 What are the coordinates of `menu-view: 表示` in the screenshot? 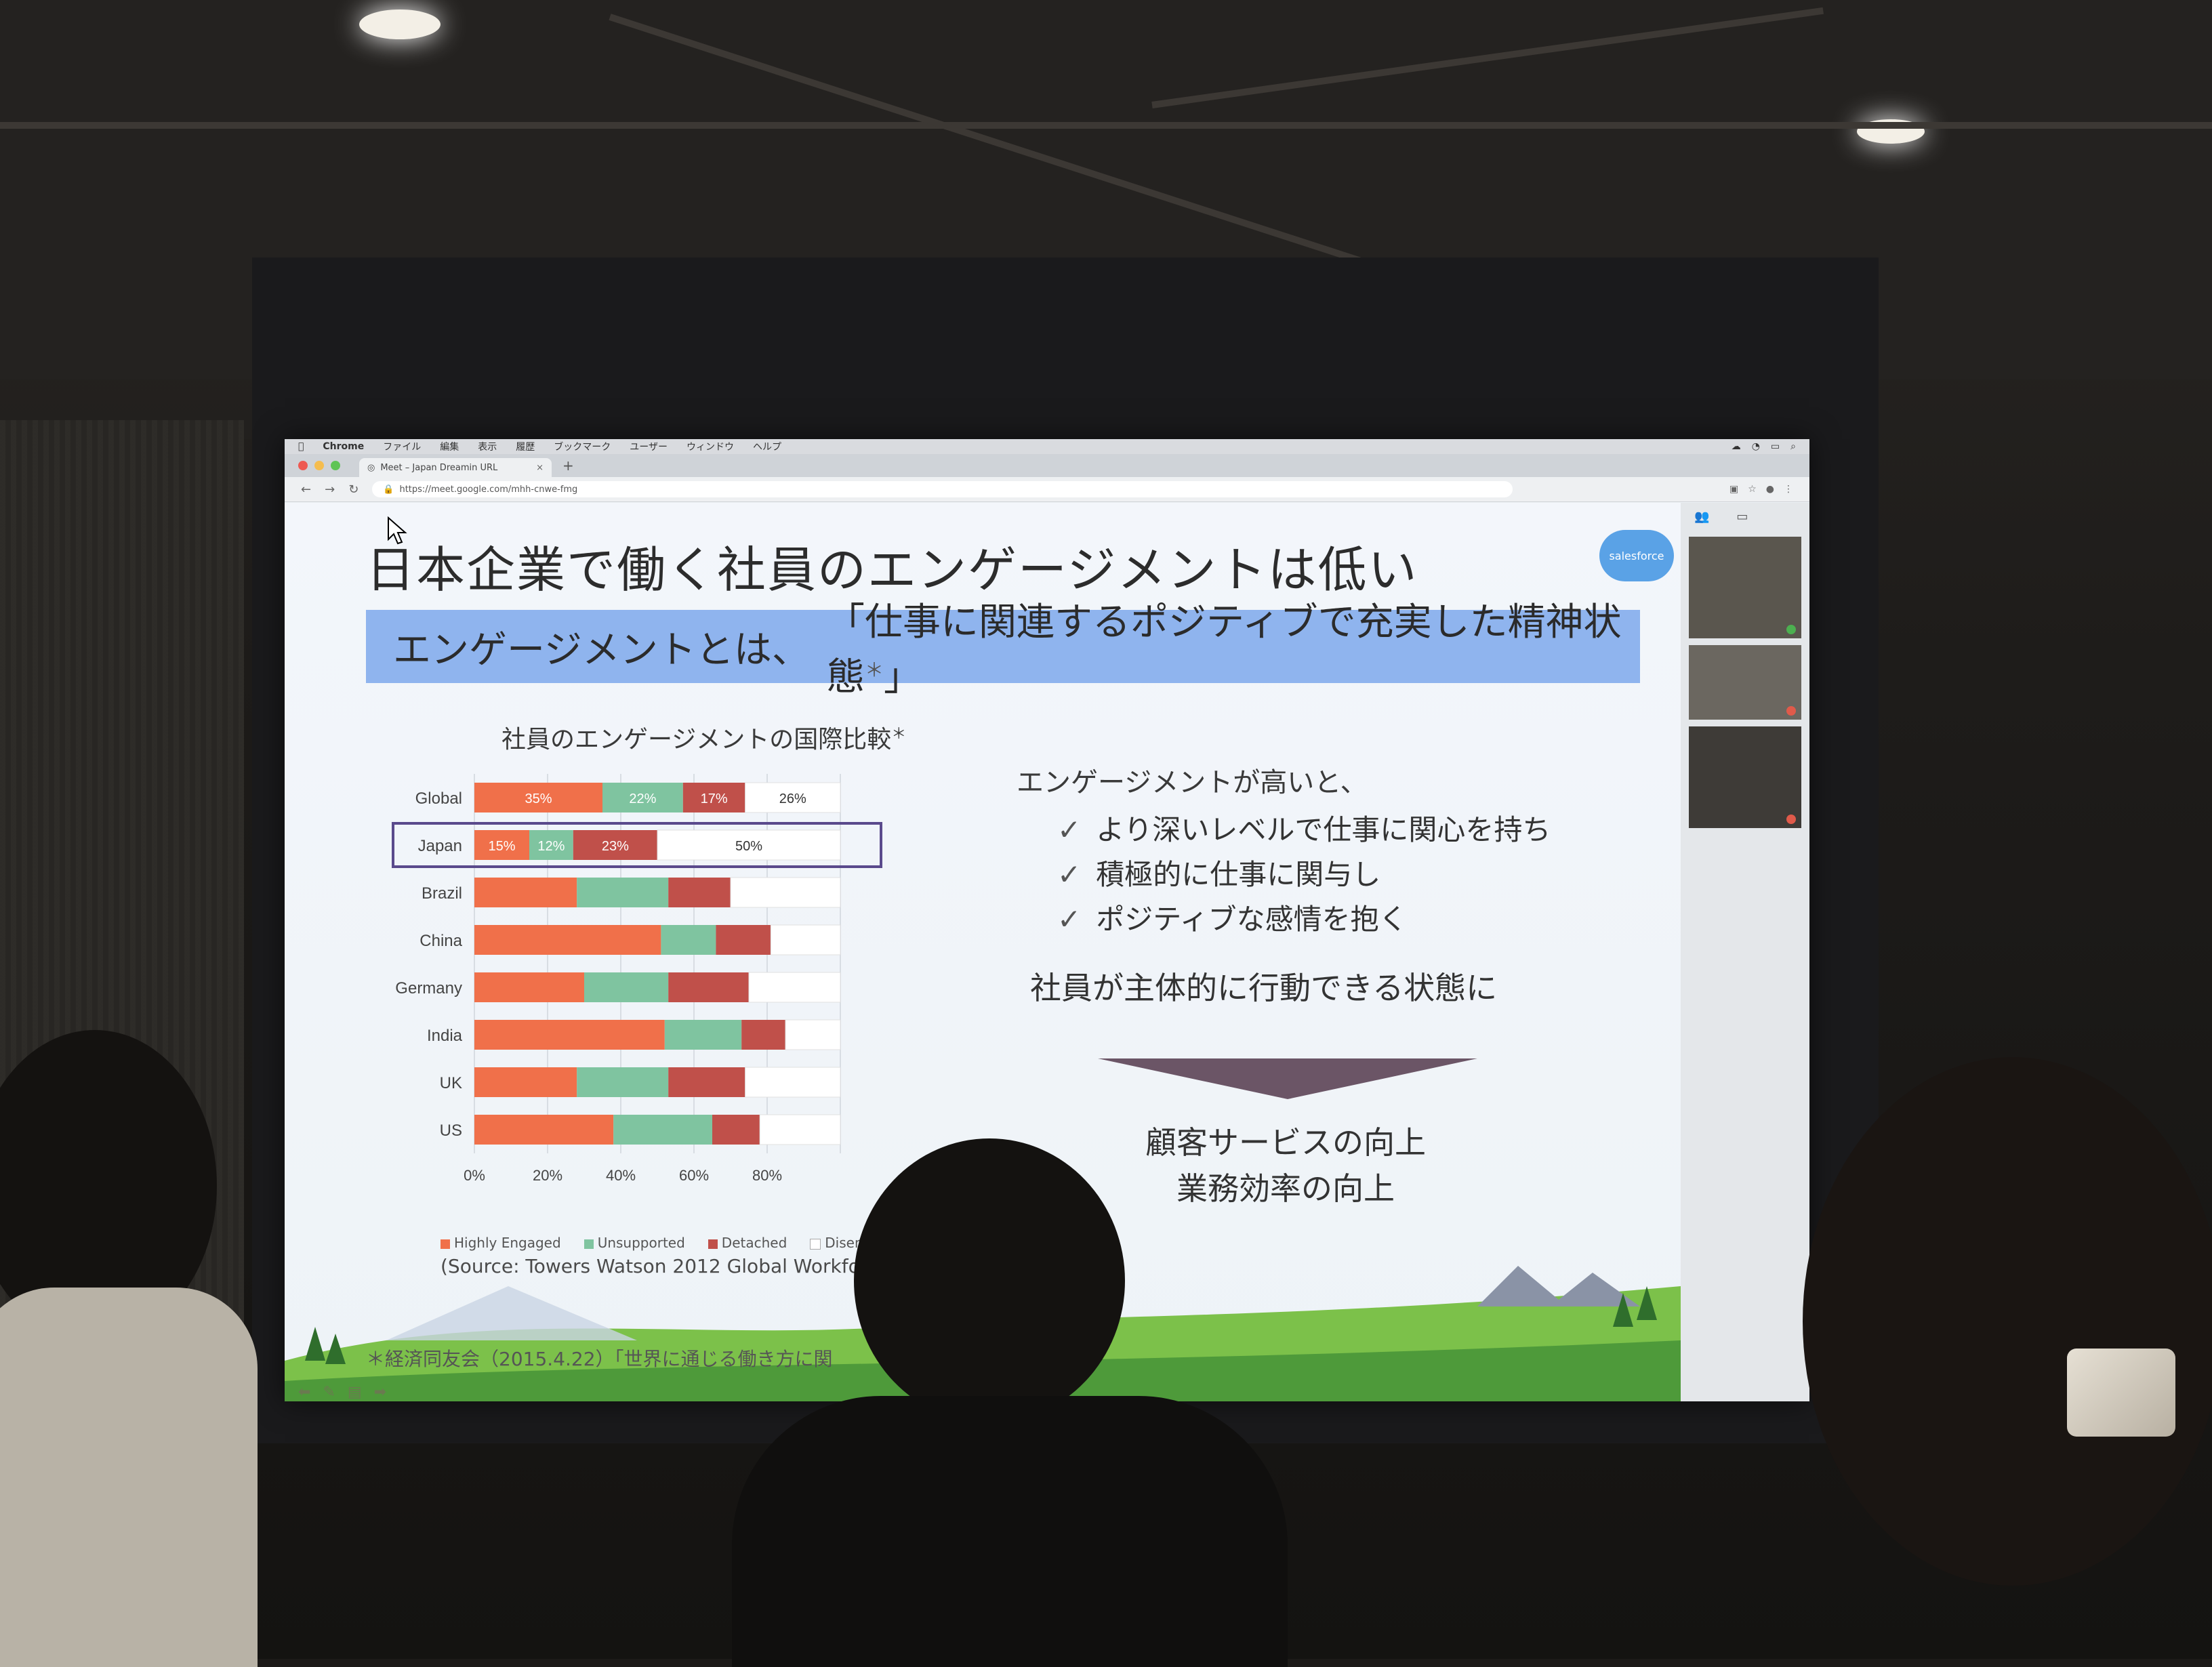 It's located at (488, 446).